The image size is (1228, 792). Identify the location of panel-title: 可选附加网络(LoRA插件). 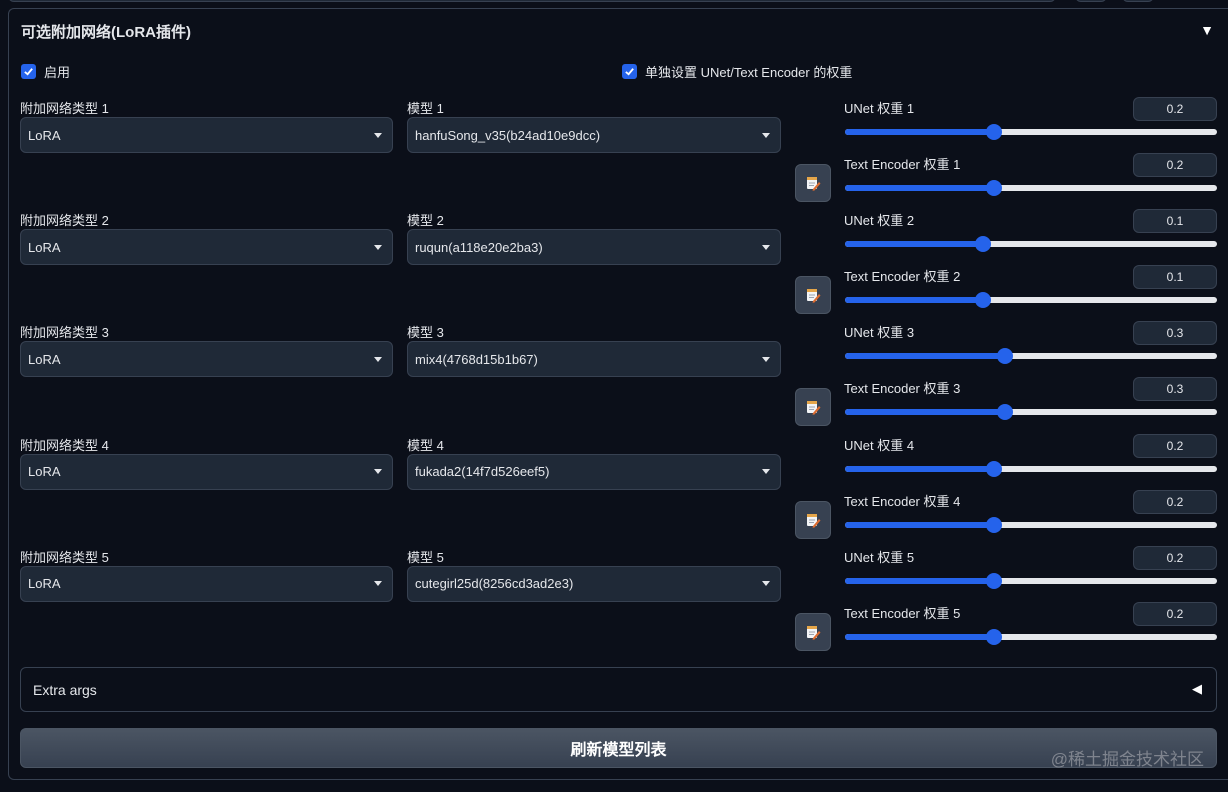
(106, 31).